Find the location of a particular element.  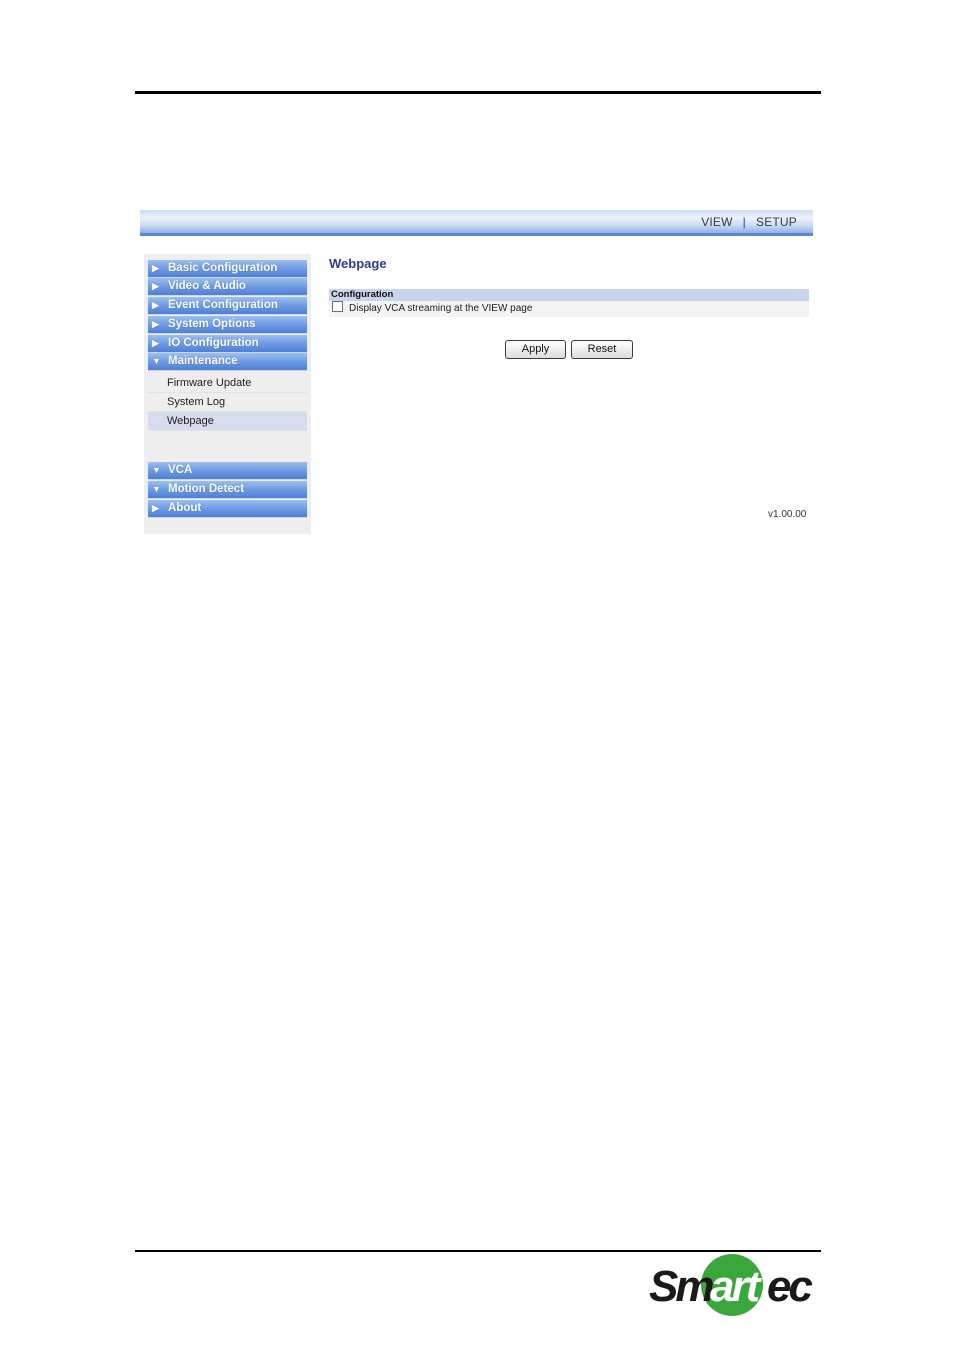

top-rule is located at coordinates (478, 92).